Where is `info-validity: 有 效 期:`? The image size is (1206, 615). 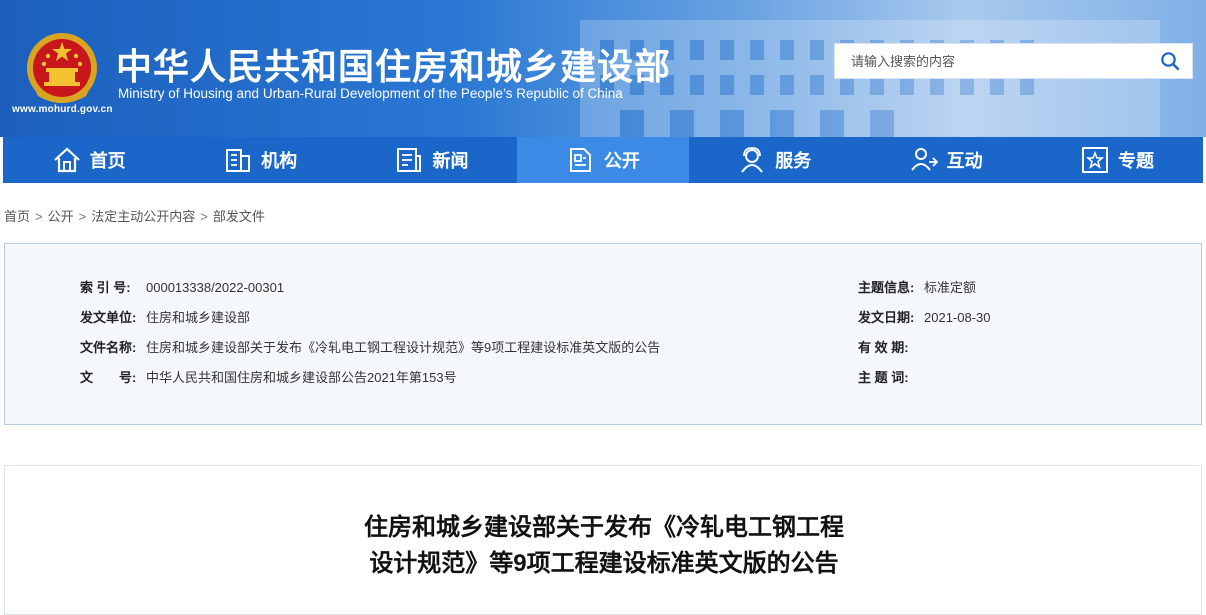
info-validity: 有 效 期: is located at coordinates (891, 346).